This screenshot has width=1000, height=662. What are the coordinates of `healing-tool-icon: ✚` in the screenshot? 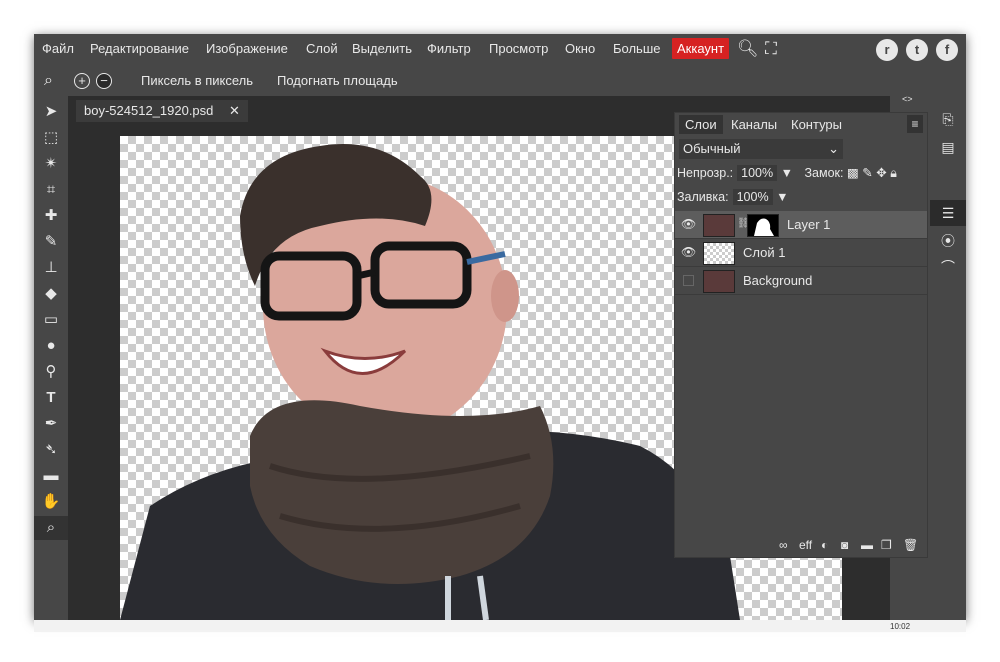 It's located at (51, 216).